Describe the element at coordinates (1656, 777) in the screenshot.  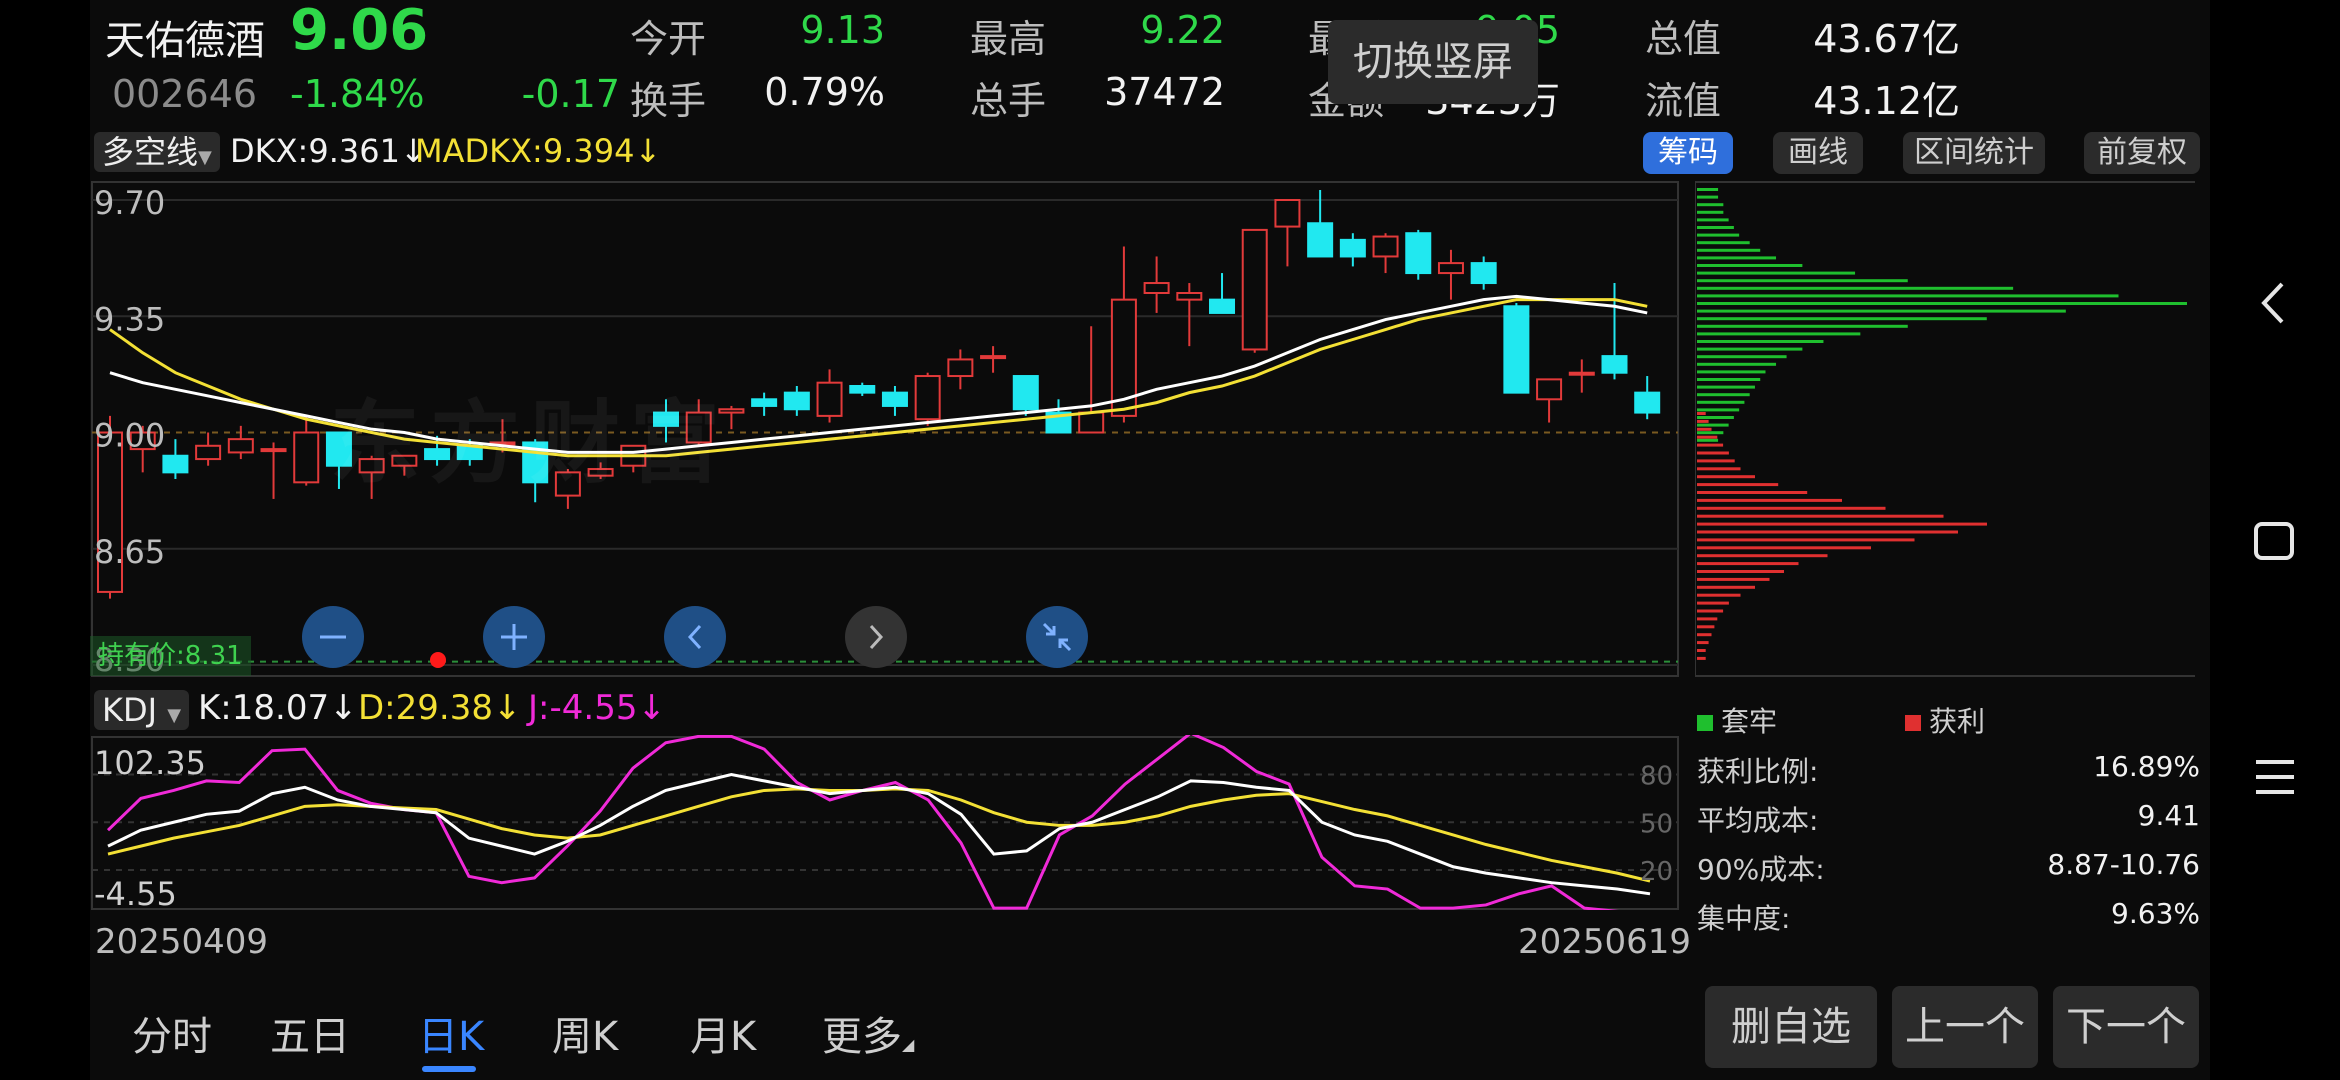
I see `kdj-right-tick: 80` at that location.